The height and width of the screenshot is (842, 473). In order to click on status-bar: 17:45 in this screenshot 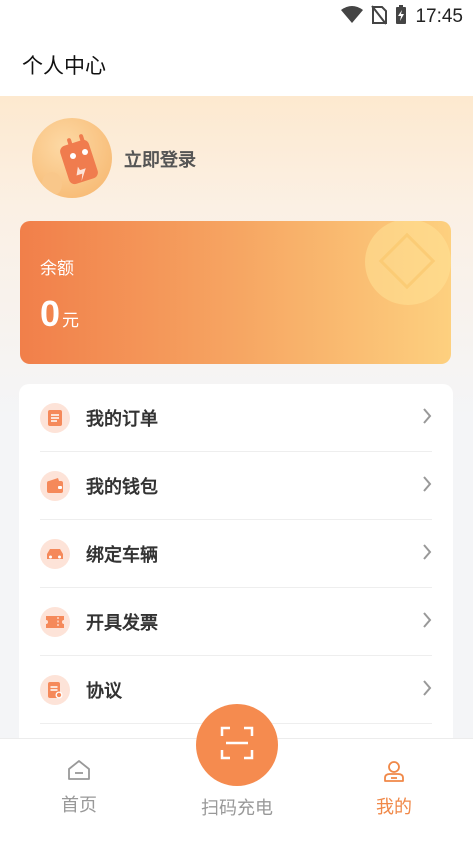, I will do `click(236, 17)`.